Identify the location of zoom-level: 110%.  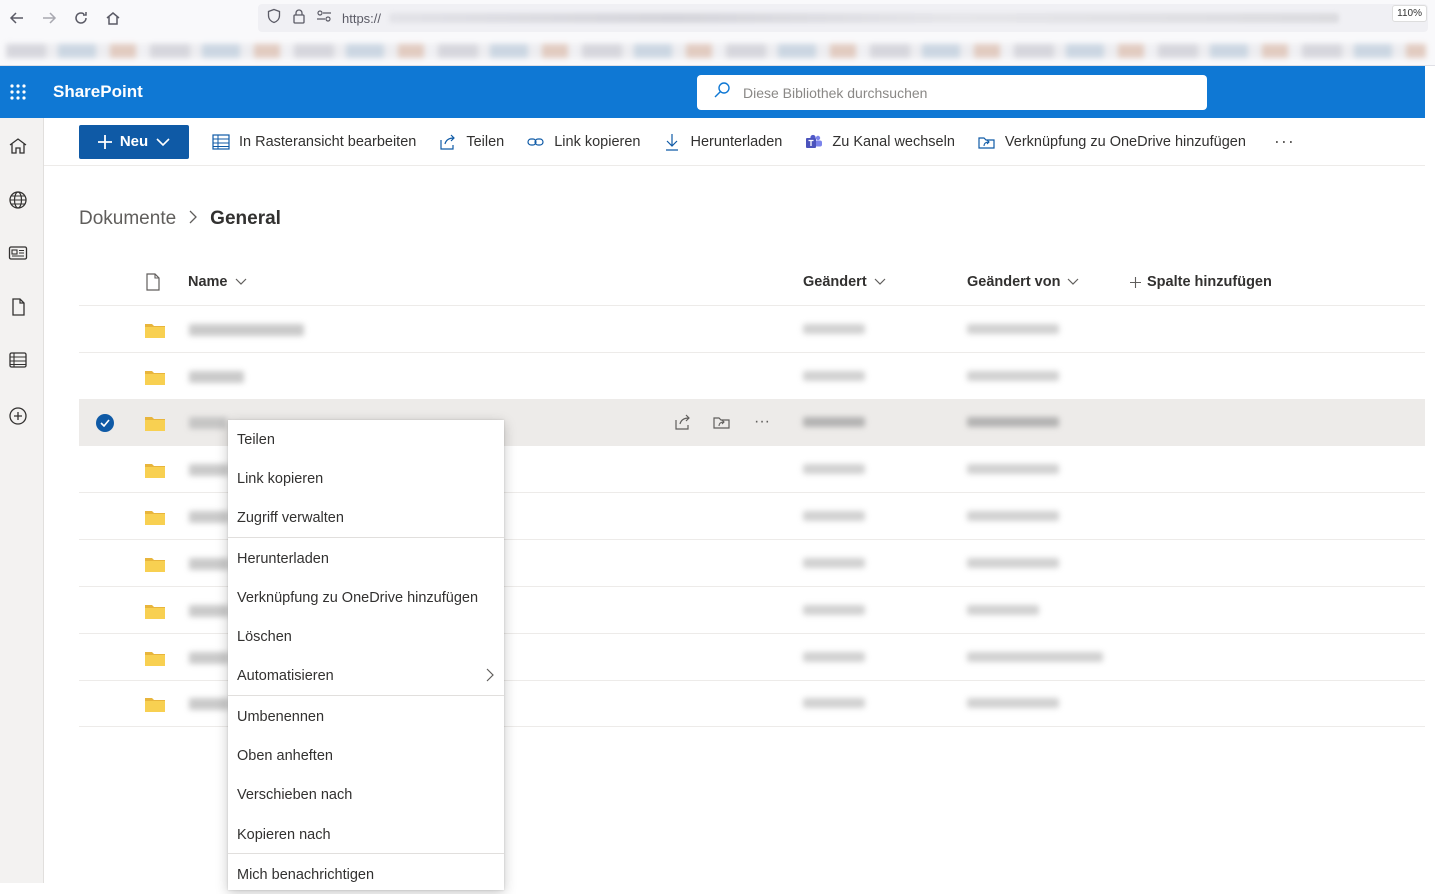
(1409, 13).